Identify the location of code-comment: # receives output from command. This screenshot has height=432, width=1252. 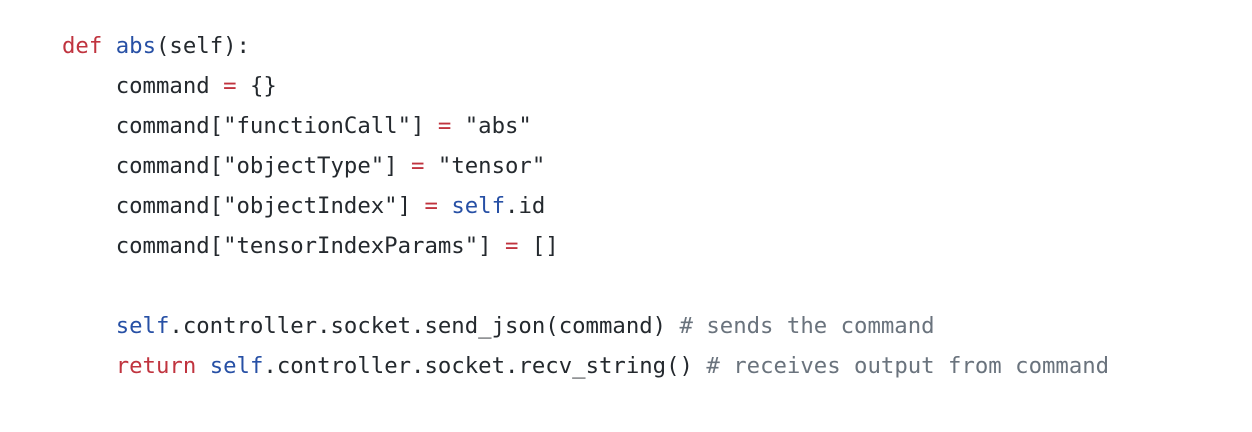
(908, 366).